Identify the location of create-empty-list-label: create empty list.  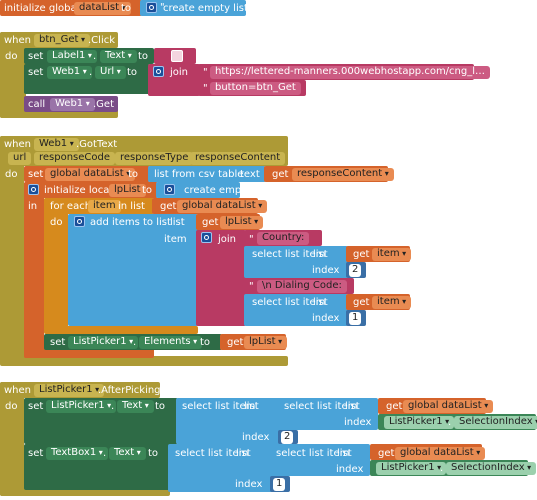
(226, 190).